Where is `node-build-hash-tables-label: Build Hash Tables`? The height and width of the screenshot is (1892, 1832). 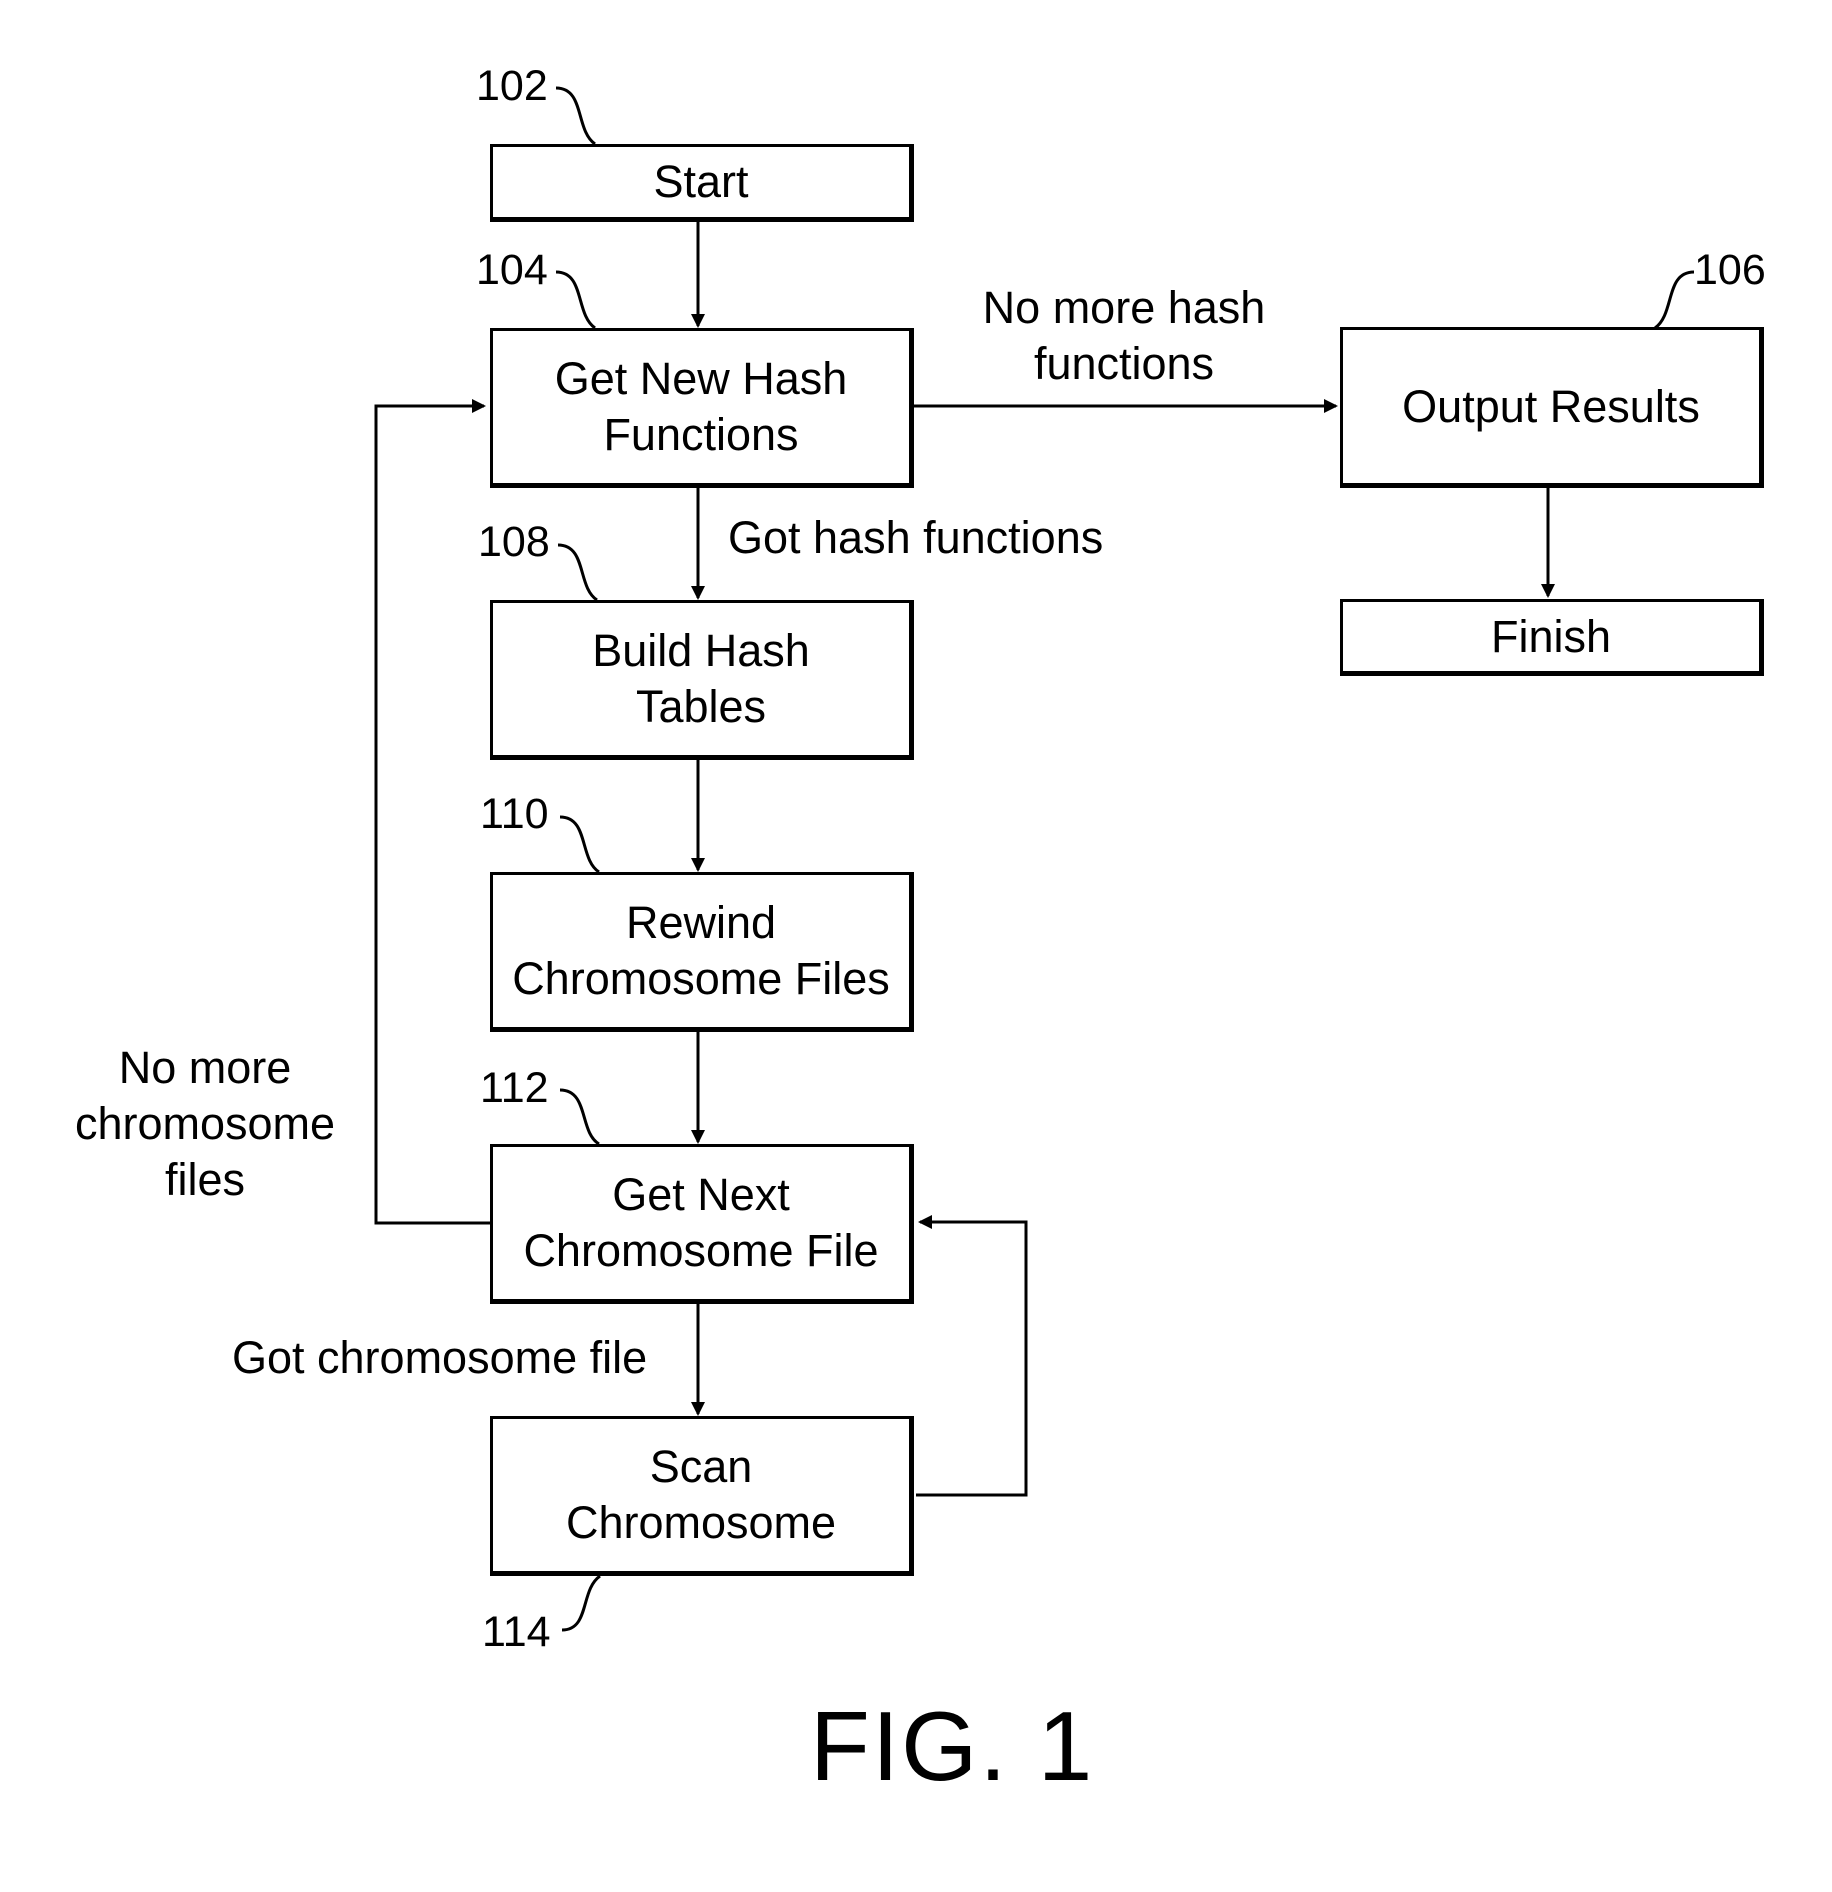
node-build-hash-tables-label: Build Hash Tables is located at coordinates (701, 678).